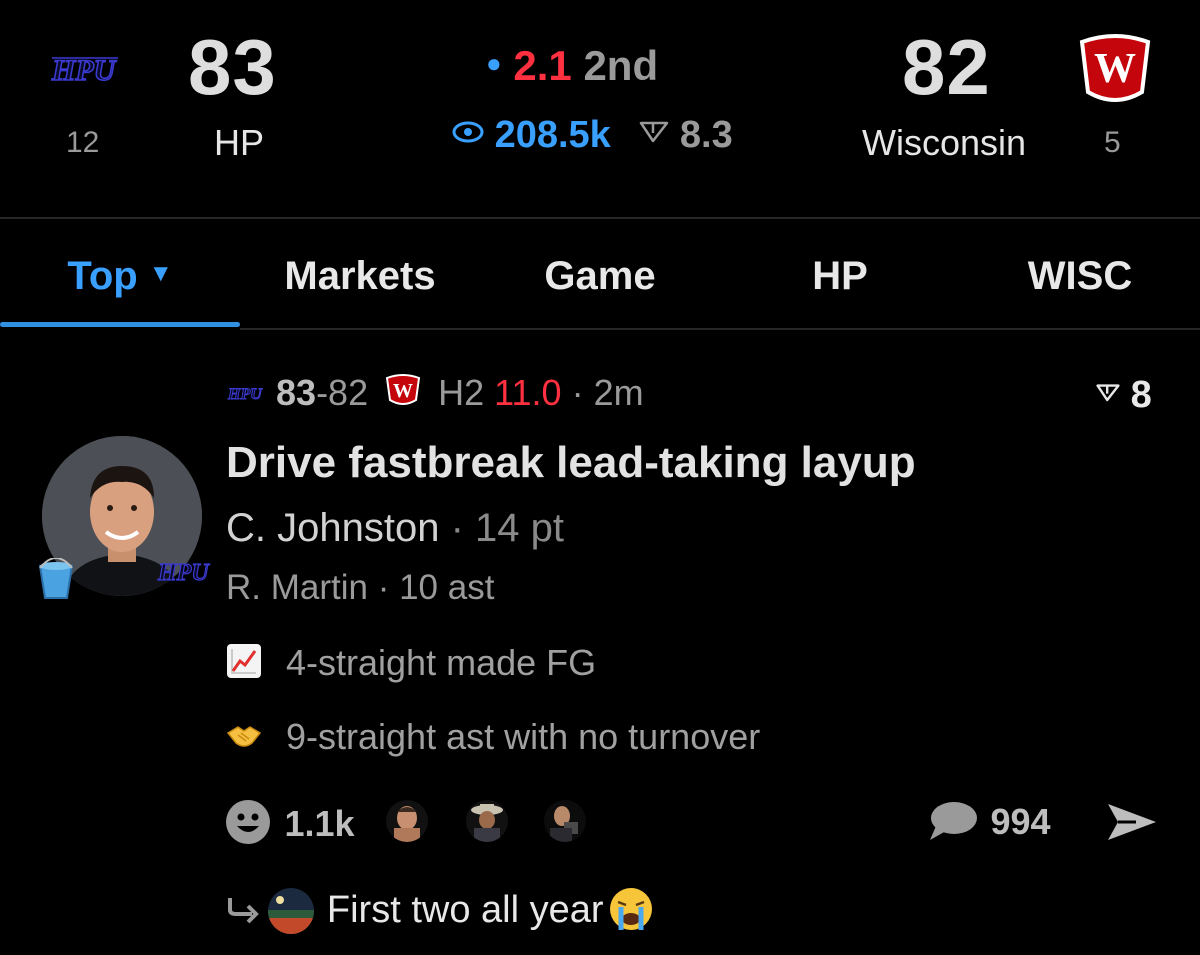  I want to click on reply-text: First two all year, so click(465, 910).